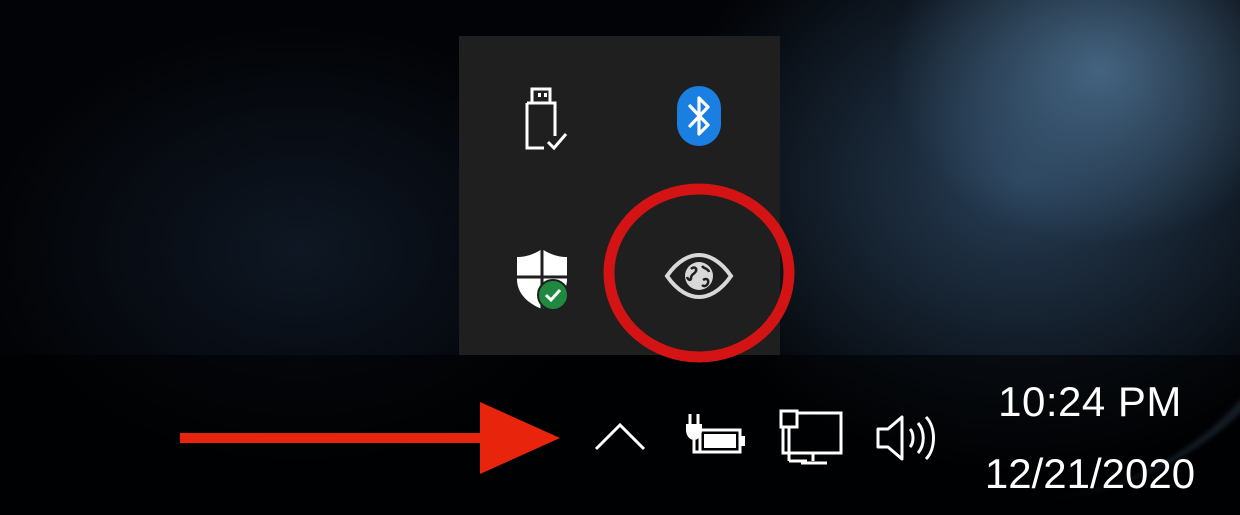 This screenshot has width=1240, height=515. What do you see at coordinates (812, 438) in the screenshot?
I see `network-wired-icon` at bounding box center [812, 438].